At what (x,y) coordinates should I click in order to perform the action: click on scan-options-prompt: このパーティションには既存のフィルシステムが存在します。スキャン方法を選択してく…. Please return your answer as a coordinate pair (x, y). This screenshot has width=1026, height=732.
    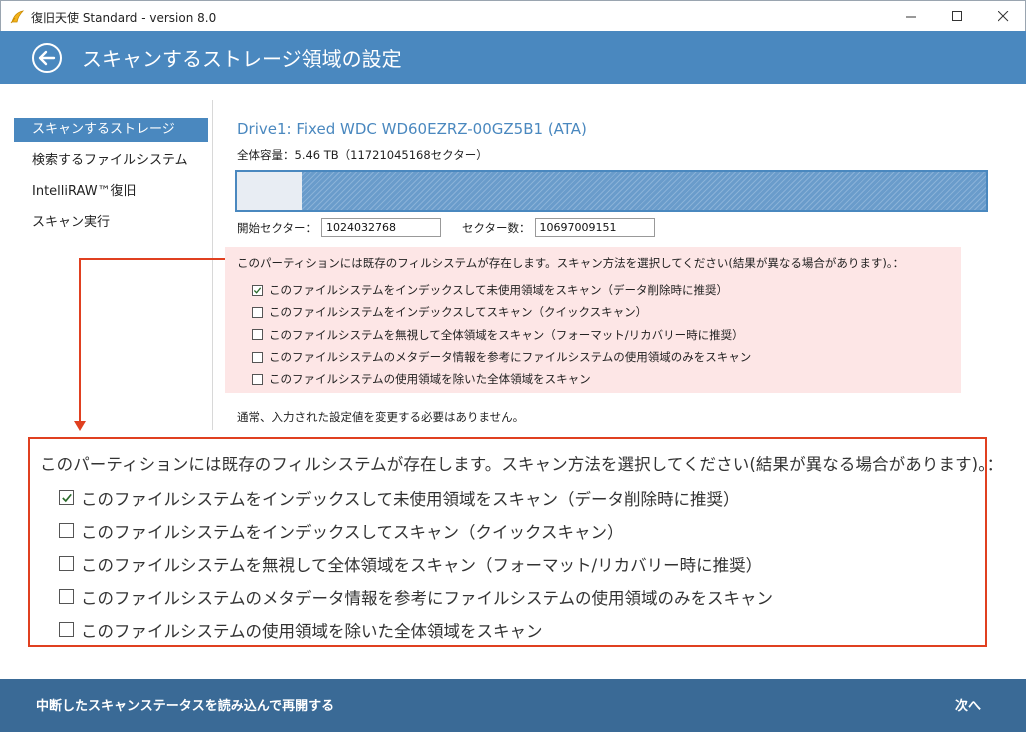
    Looking at the image, I should click on (571, 263).